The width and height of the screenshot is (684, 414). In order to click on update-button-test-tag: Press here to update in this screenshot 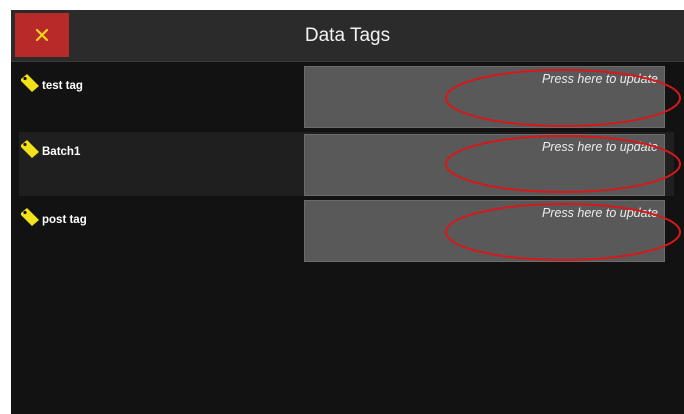, I will do `click(484, 97)`.